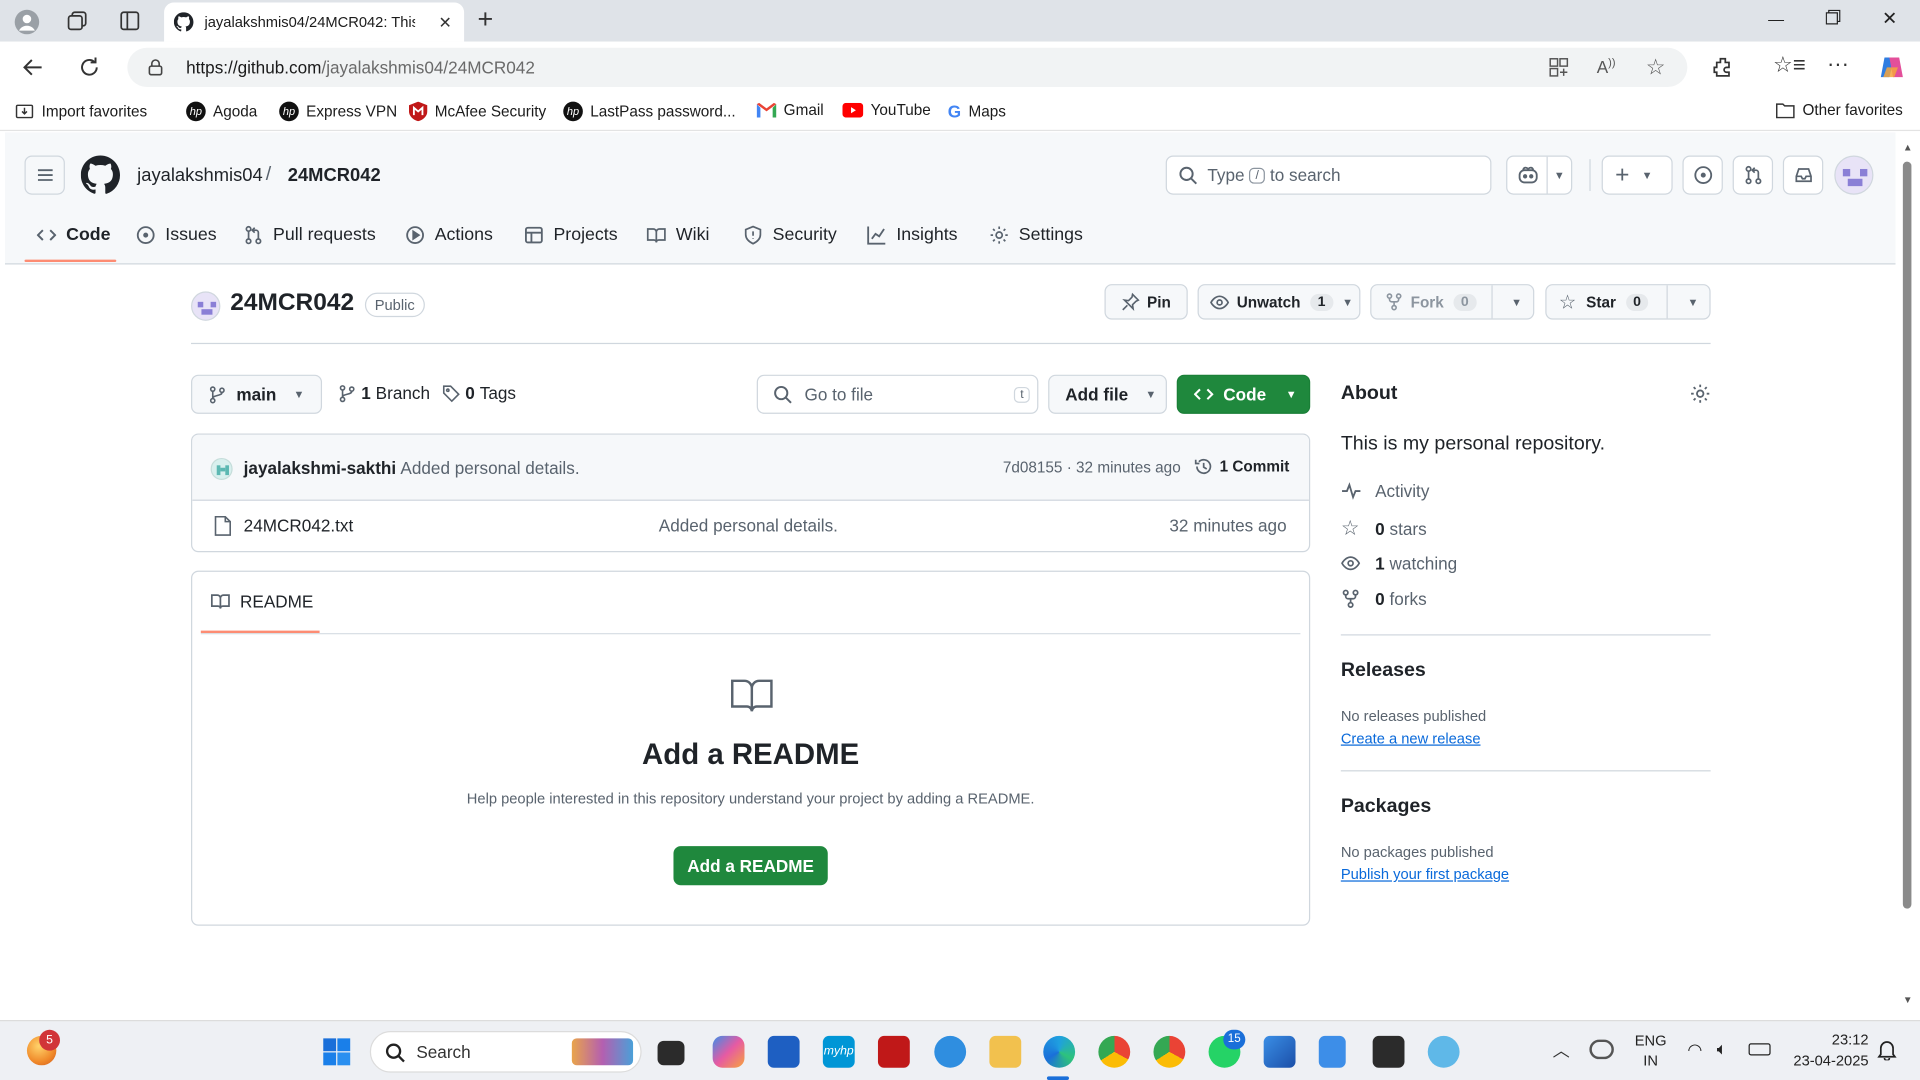 This screenshot has width=1920, height=1080. I want to click on branch-selector: main ▼, so click(257, 394).